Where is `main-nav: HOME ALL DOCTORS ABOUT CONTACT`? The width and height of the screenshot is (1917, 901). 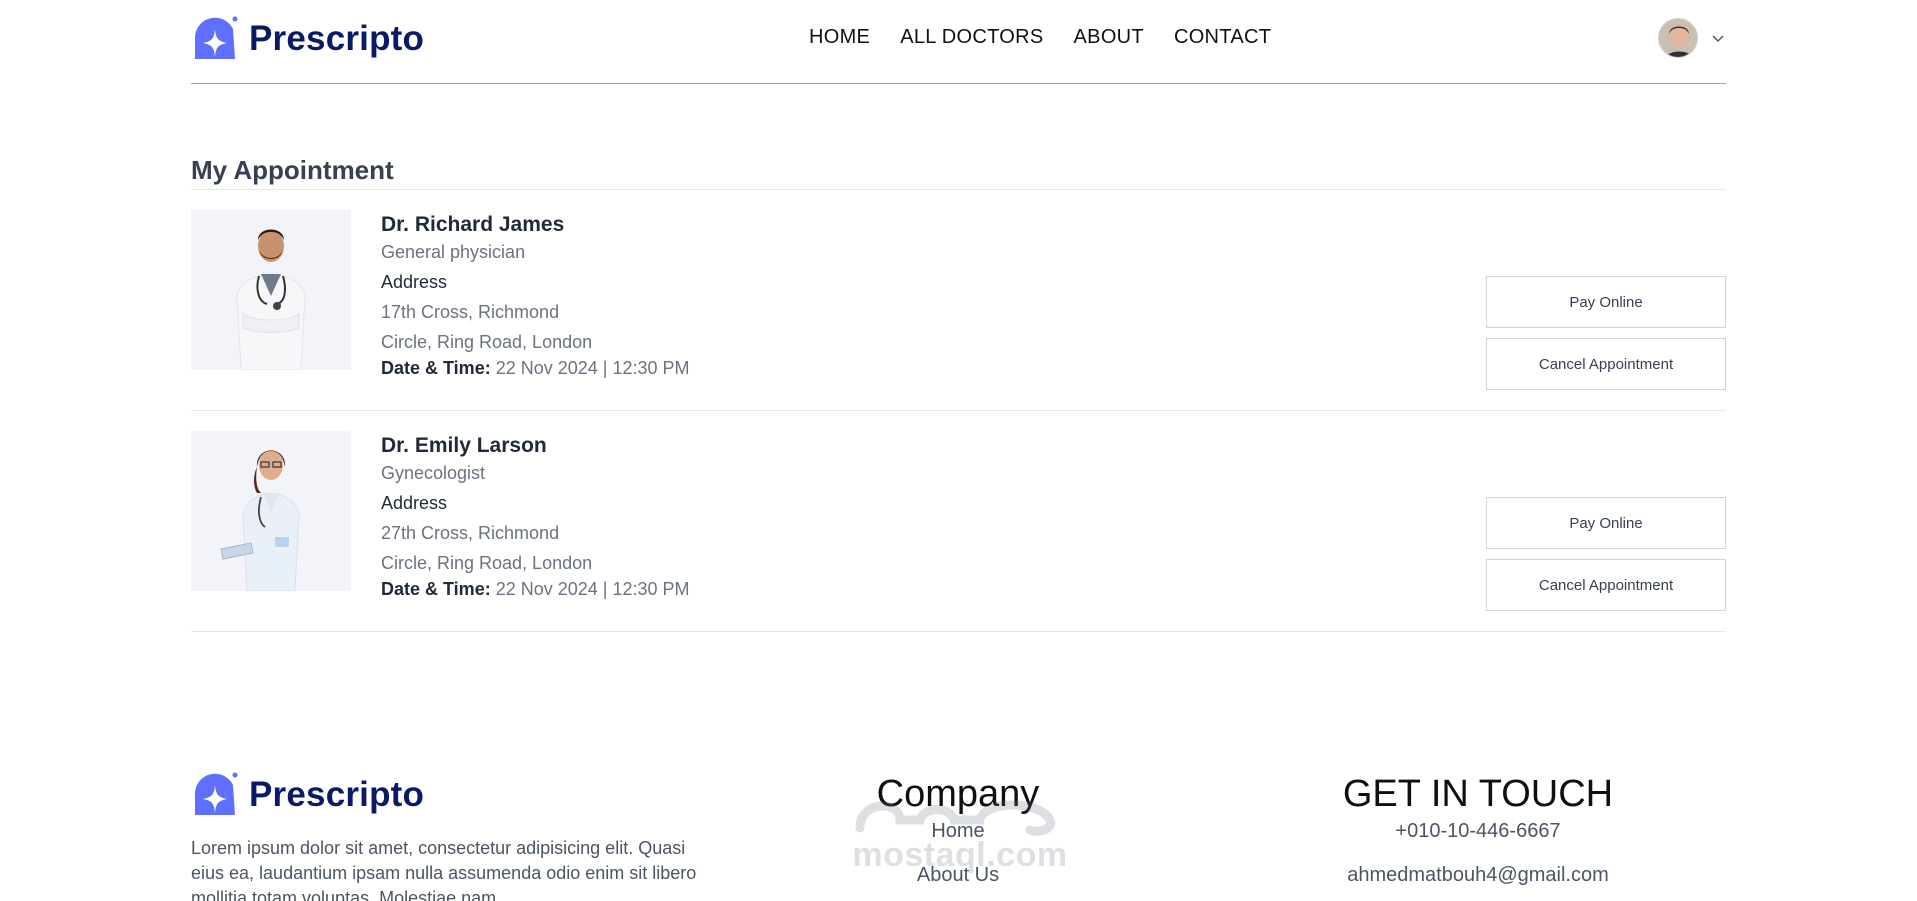
main-nav: HOME ALL DOCTORS ABOUT CONTACT is located at coordinates (1040, 37).